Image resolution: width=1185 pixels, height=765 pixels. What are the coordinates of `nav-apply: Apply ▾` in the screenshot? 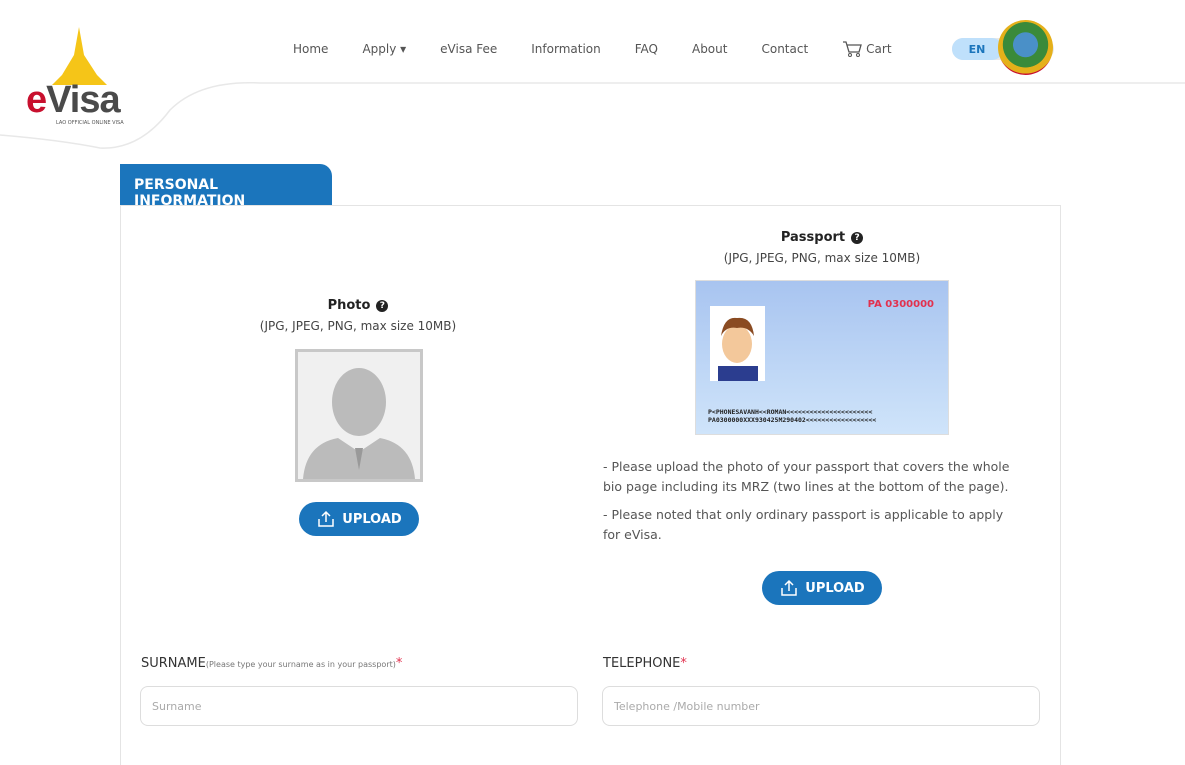 It's located at (384, 49).